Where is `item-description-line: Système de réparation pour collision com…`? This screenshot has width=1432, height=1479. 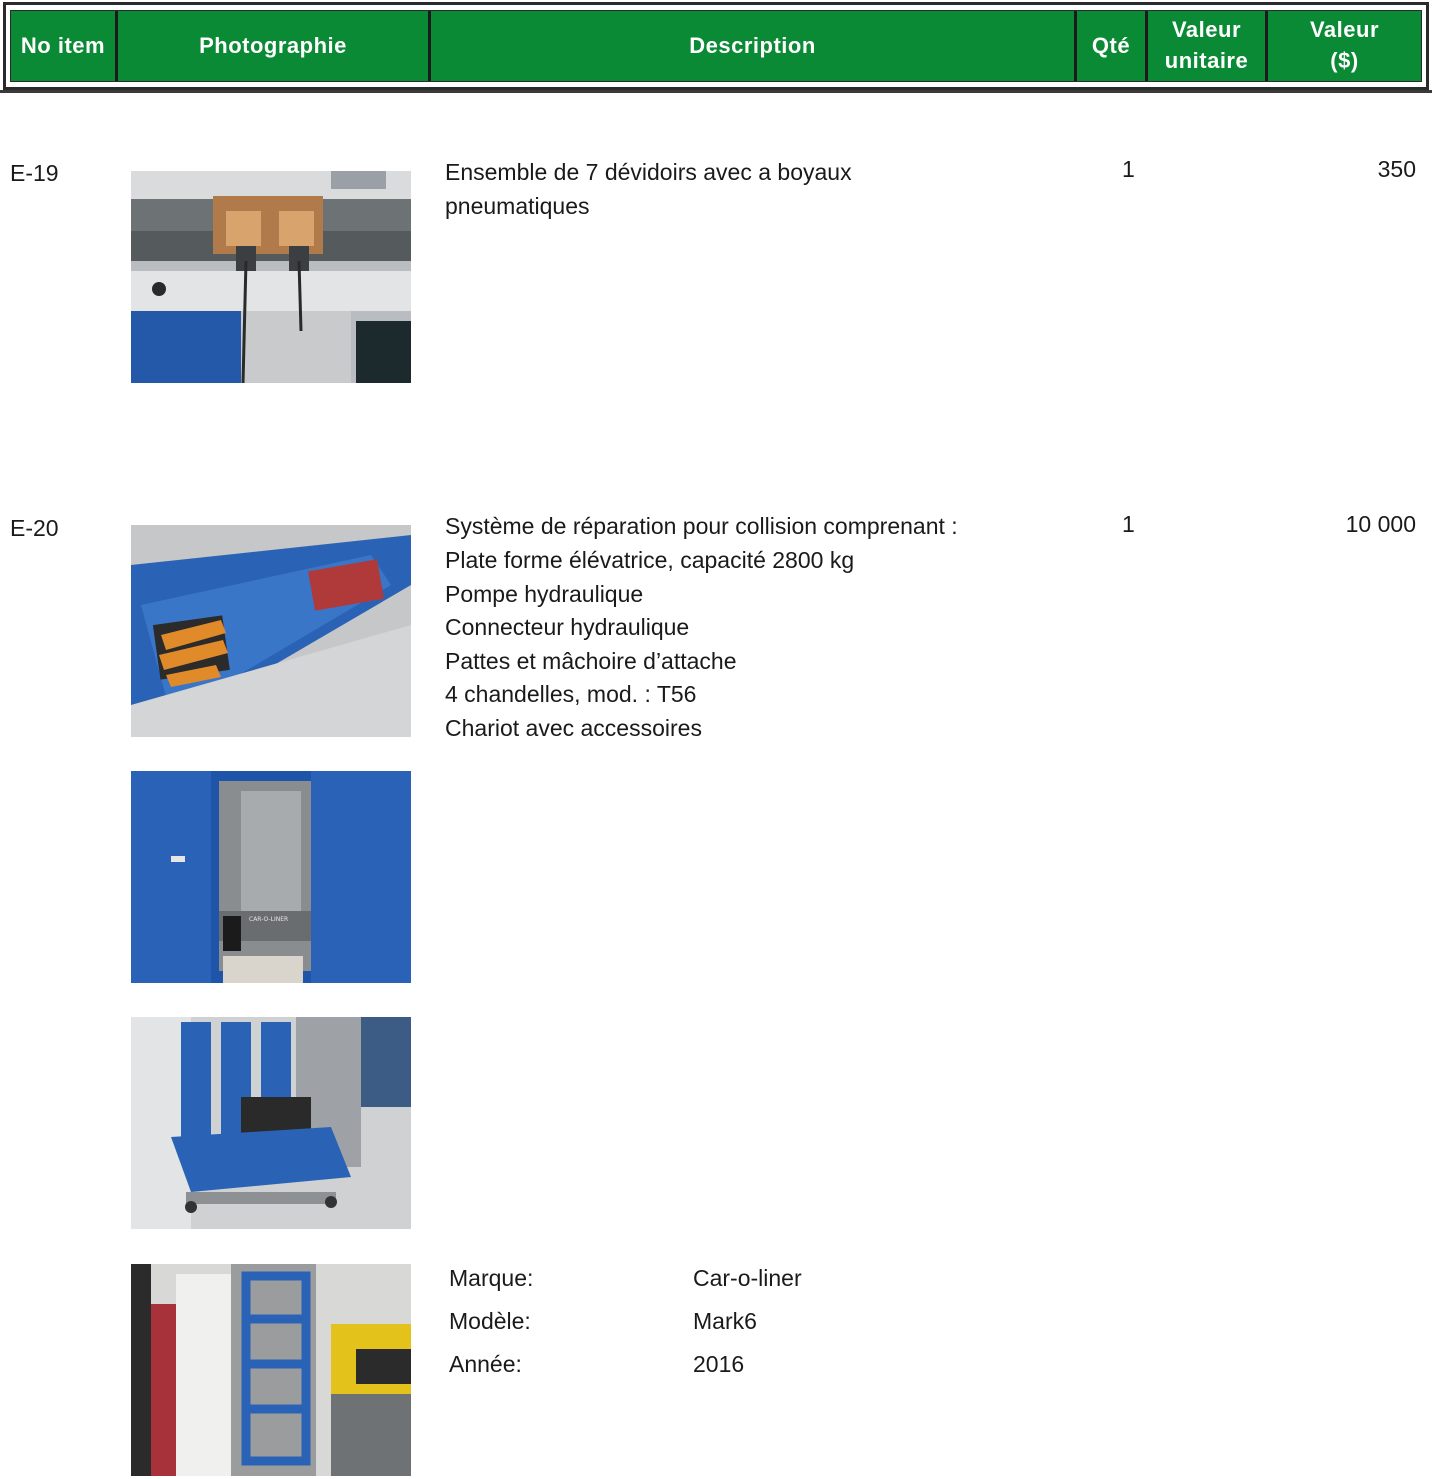
item-description-line: Système de réparation pour collision com… is located at coordinates (701, 526).